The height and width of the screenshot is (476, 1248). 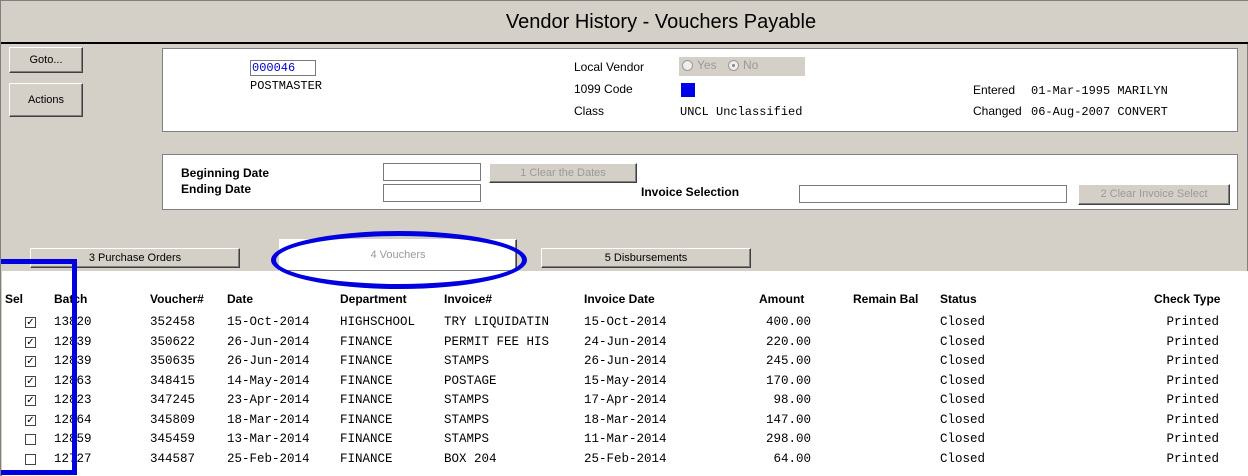 What do you see at coordinates (268, 322) in the screenshot?
I see `cell-date: 15-Oct-2014` at bounding box center [268, 322].